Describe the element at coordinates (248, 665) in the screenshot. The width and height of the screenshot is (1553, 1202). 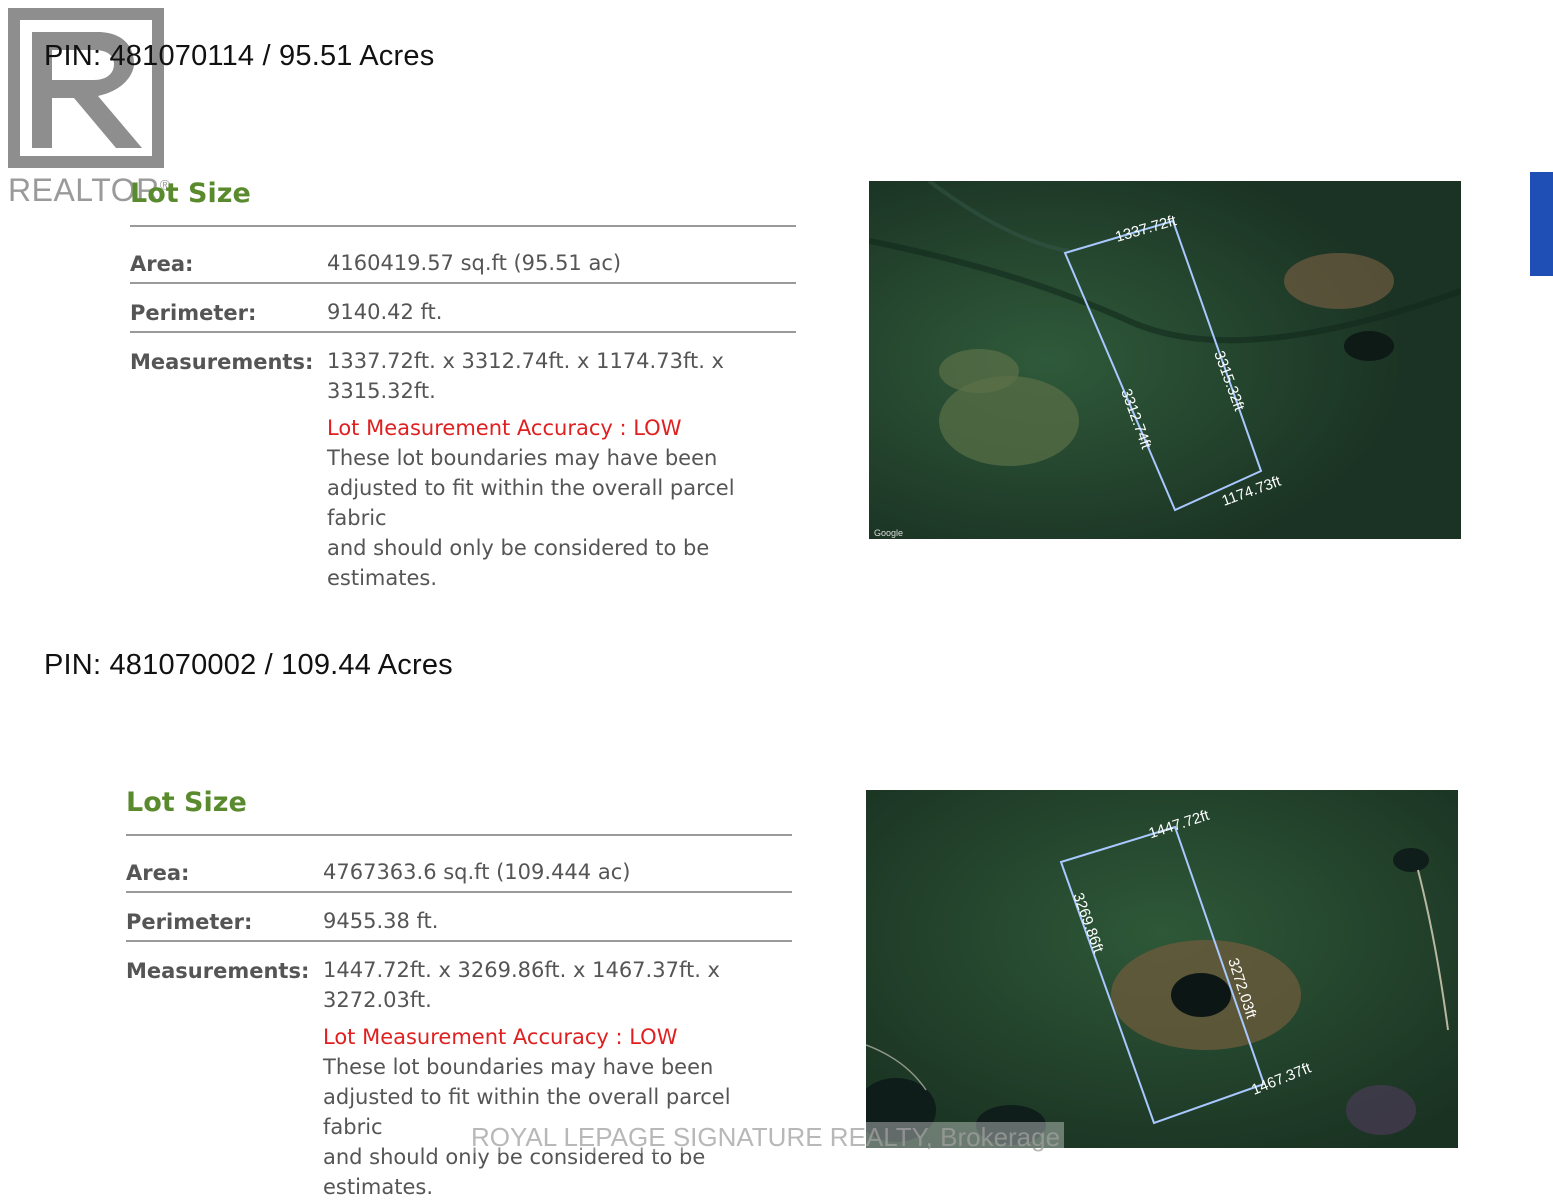
I see `pin-heading-2: PIN: 481070002 / 109.44 Acres` at that location.